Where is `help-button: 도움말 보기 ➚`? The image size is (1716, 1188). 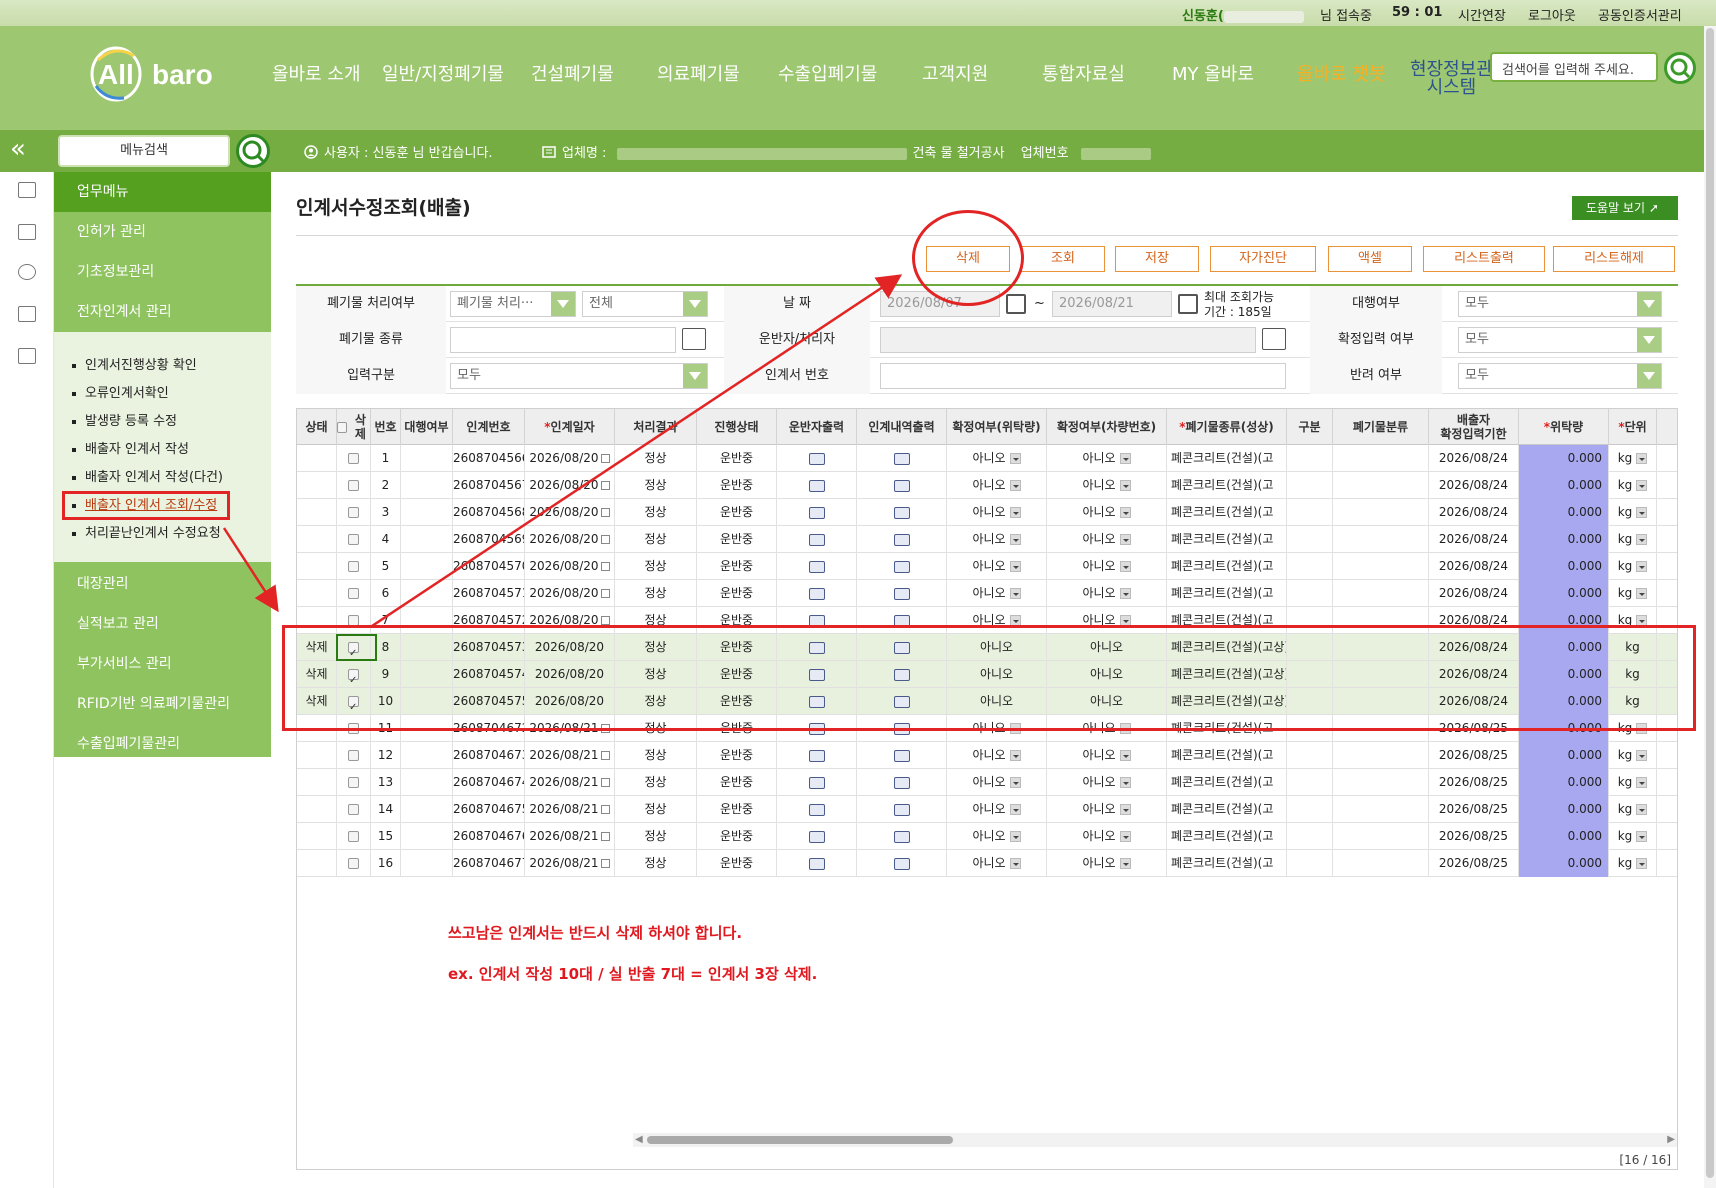 help-button: 도움말 보기 ➚ is located at coordinates (1625, 208).